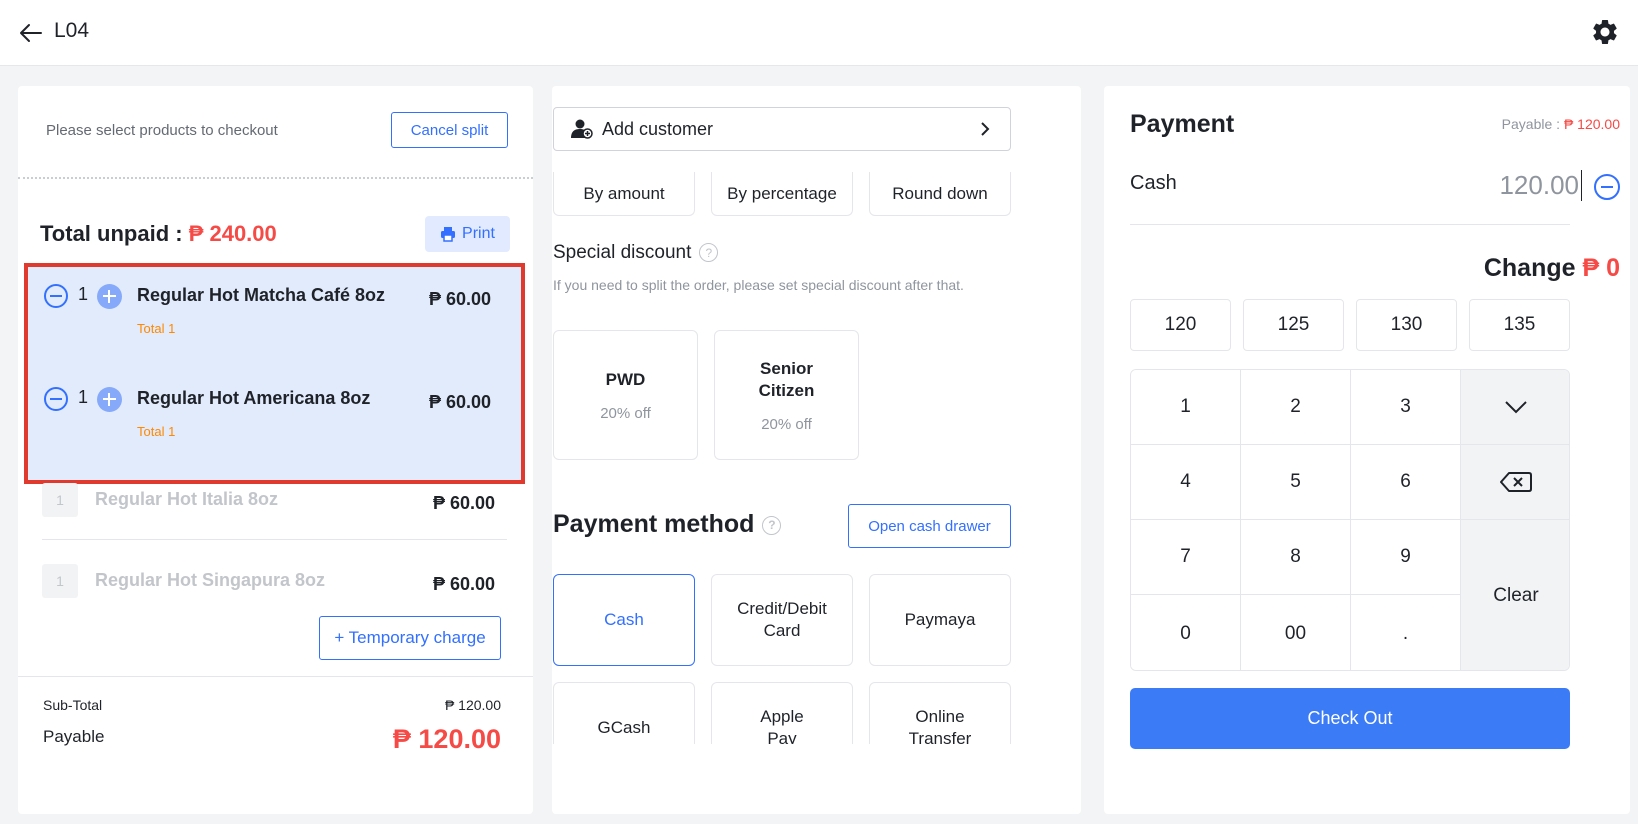 The height and width of the screenshot is (824, 1638). I want to click on print-button: Print, so click(467, 234).